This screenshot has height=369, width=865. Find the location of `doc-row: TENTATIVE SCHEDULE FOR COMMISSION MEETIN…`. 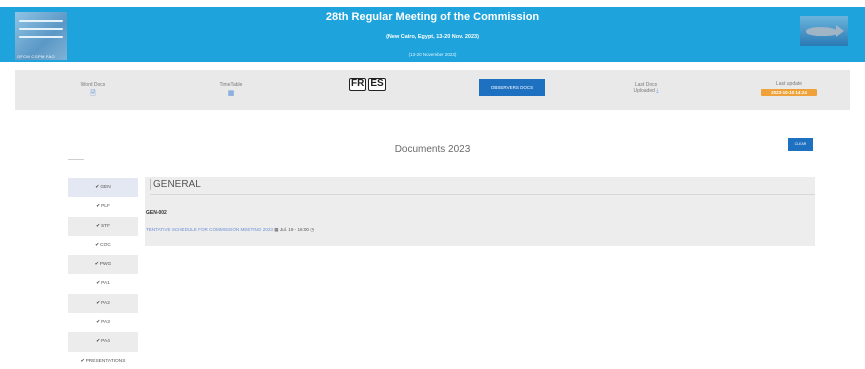

doc-row: TENTATIVE SCHEDULE FOR COMMISSION MEETIN… is located at coordinates (230, 230).